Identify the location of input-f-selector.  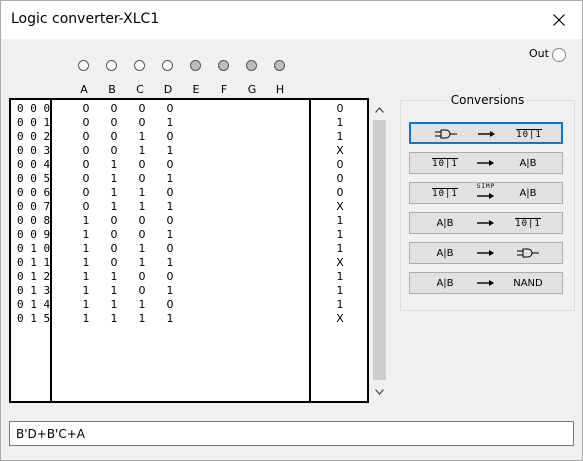
(223, 65).